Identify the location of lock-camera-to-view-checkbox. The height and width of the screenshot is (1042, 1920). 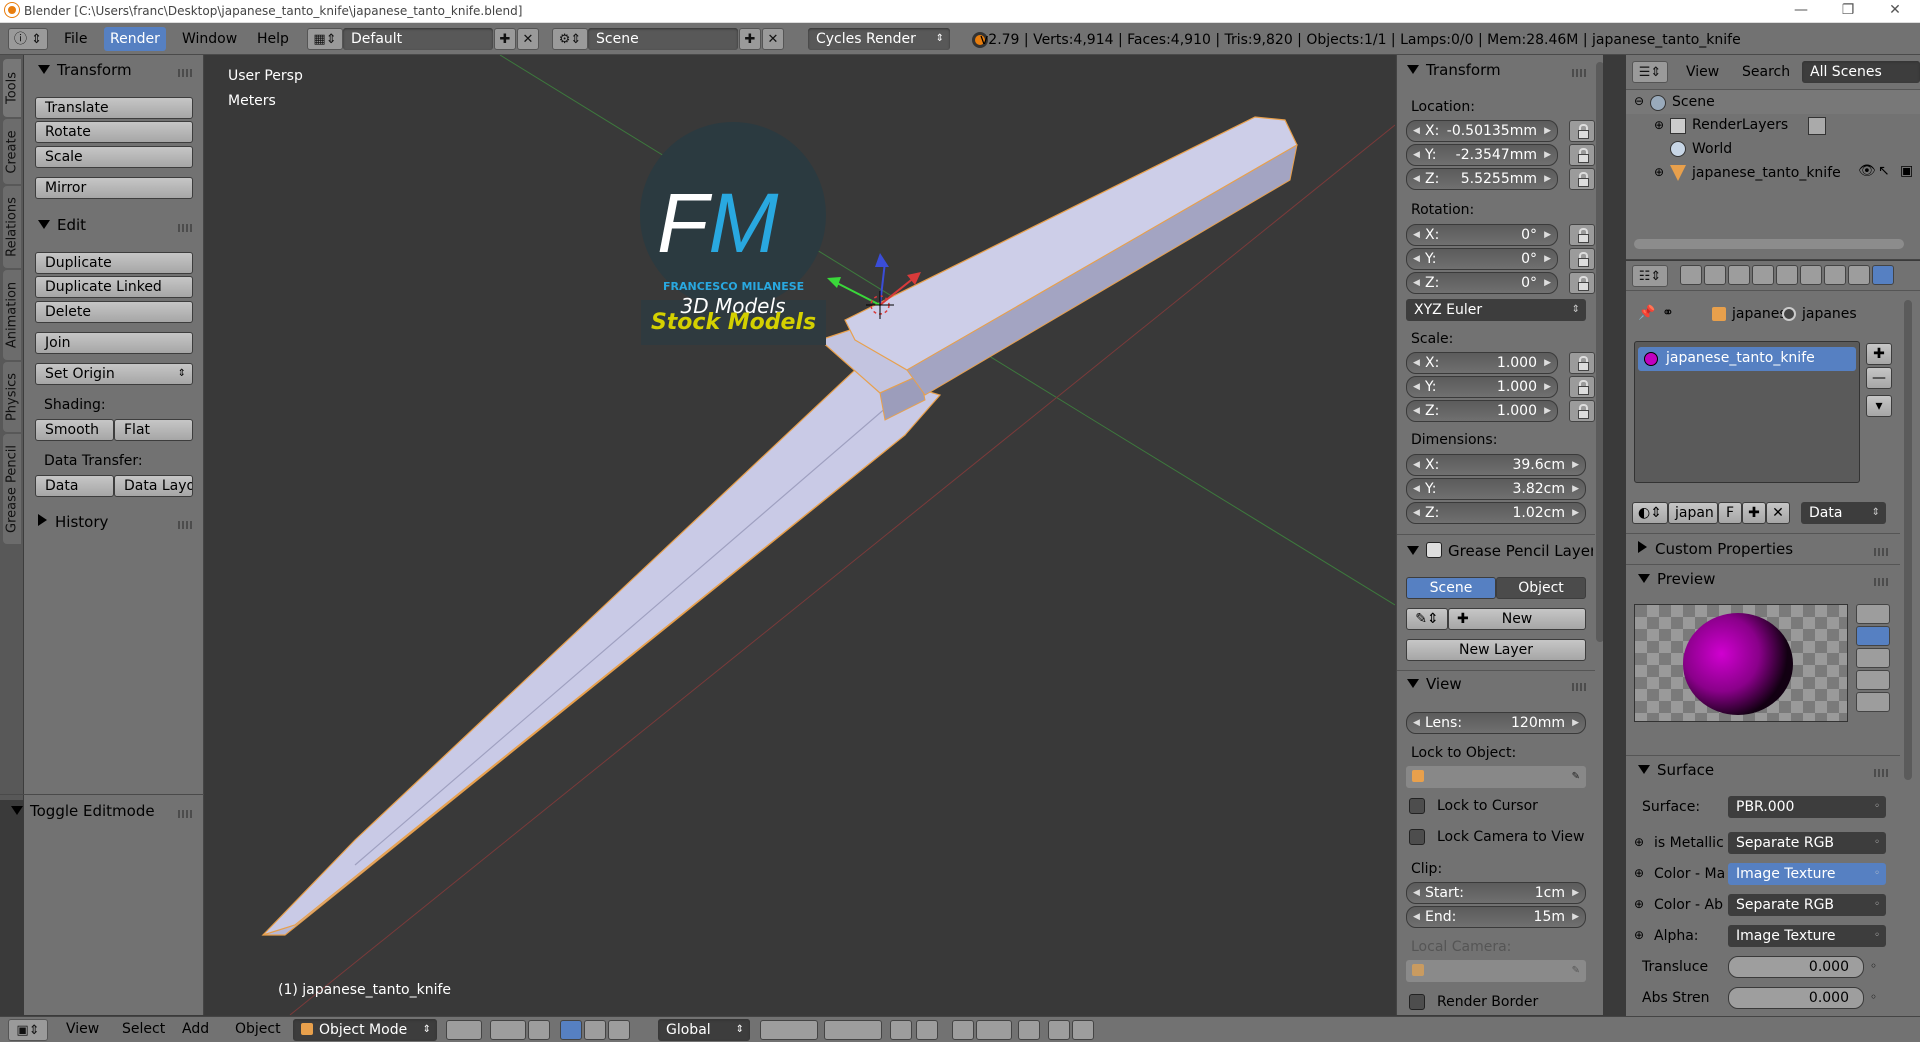
(1417, 837).